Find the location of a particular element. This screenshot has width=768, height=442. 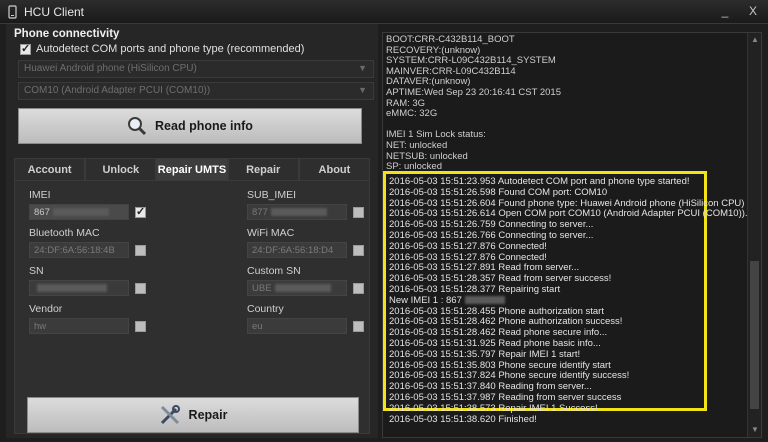

wifi-mac-field: 24:DF:6A:56:18:D4 is located at coordinates (297, 250).